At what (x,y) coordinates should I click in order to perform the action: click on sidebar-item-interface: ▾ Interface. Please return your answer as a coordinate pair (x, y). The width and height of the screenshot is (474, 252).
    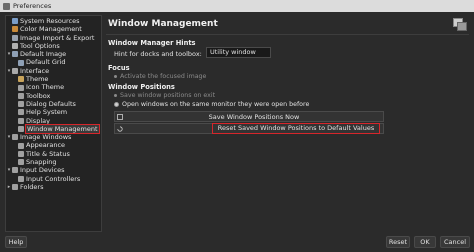
    Looking at the image, I should click on (53, 71).